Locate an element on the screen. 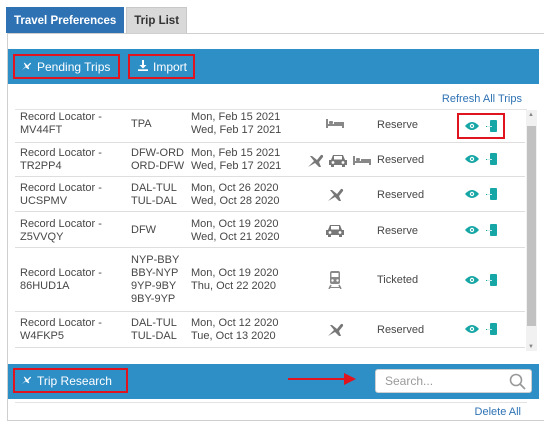  search-input is located at coordinates (441, 381).